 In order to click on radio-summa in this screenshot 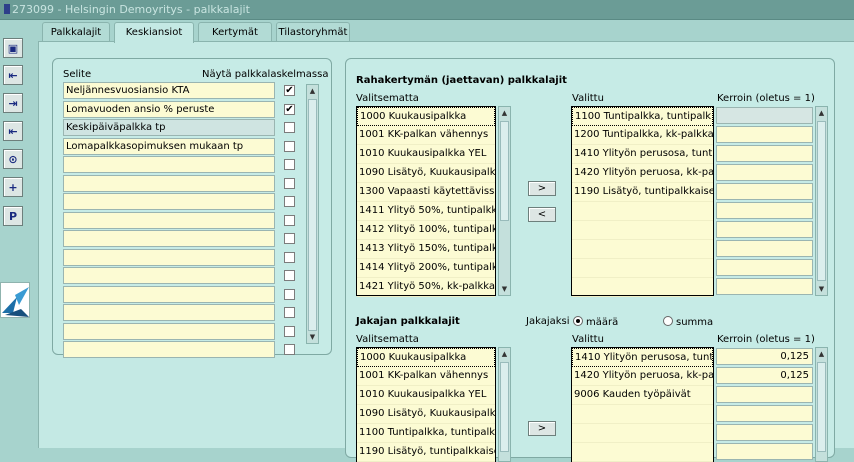, I will do `click(668, 321)`.